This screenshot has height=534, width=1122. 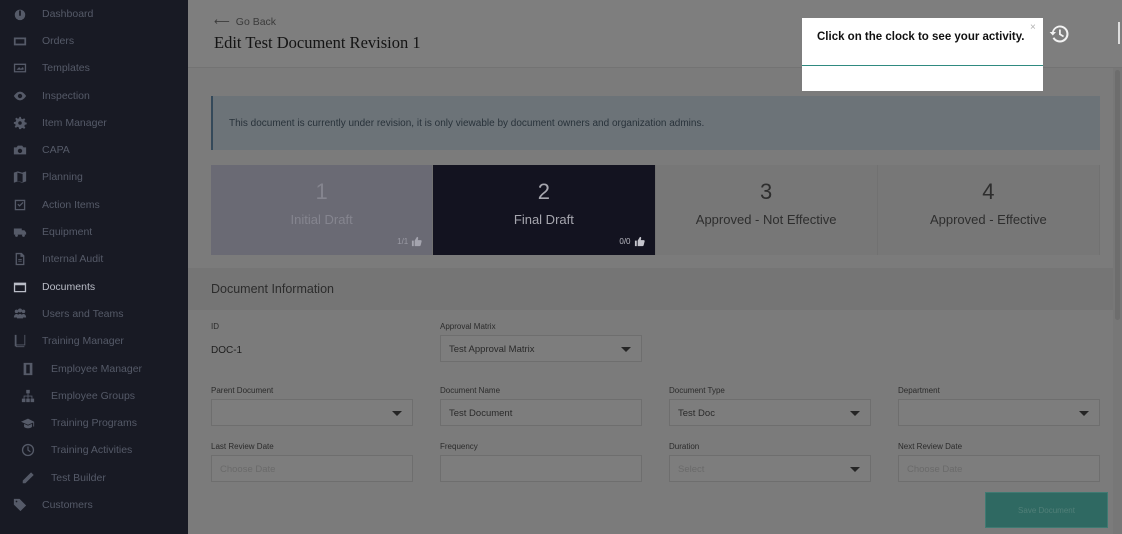 What do you see at coordinates (222, 22) in the screenshot?
I see `arrow-left-icon: ⟵` at bounding box center [222, 22].